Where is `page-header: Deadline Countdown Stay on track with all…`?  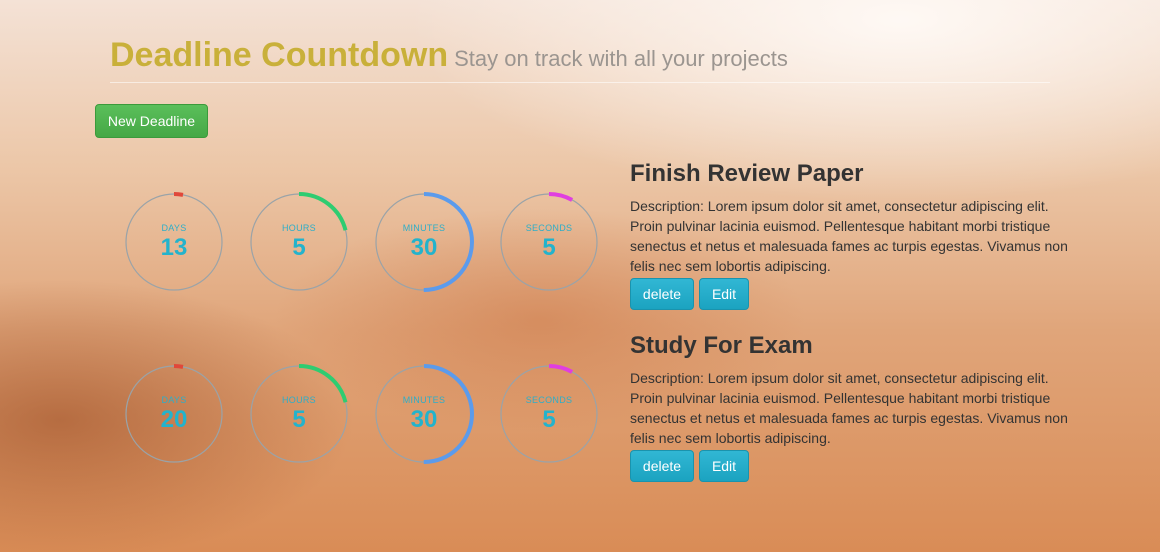
page-header: Deadline Countdown Stay on track with all… is located at coordinates (580, 59).